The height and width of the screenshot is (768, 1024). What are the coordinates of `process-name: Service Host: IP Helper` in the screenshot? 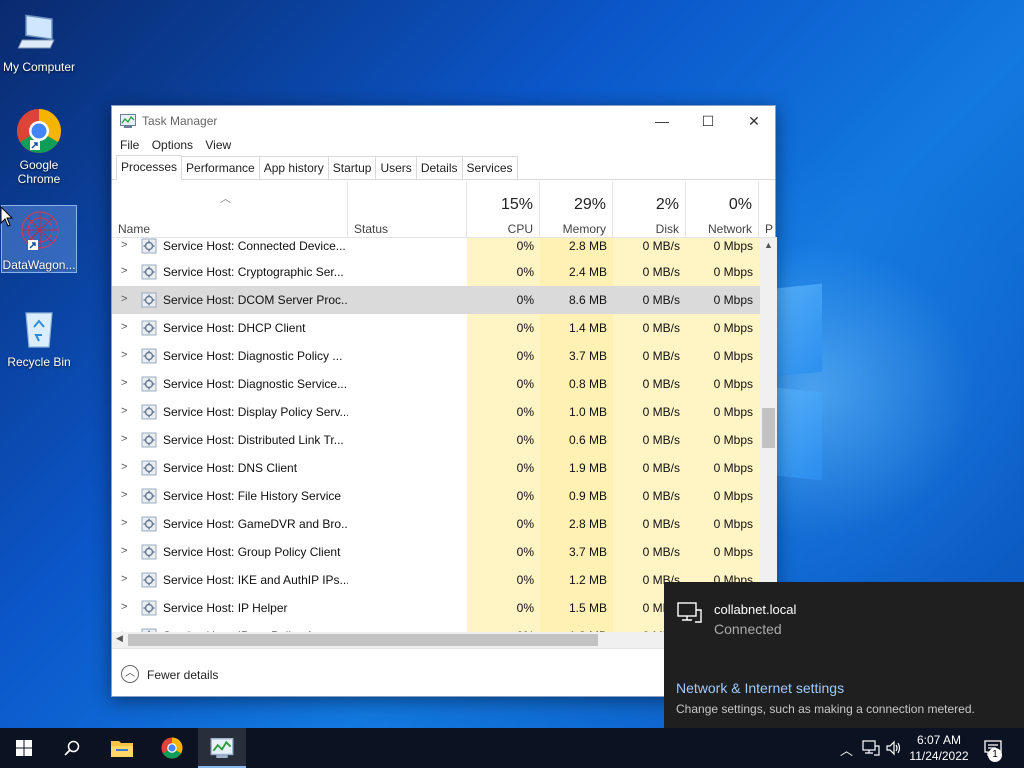 It's located at (225, 608).